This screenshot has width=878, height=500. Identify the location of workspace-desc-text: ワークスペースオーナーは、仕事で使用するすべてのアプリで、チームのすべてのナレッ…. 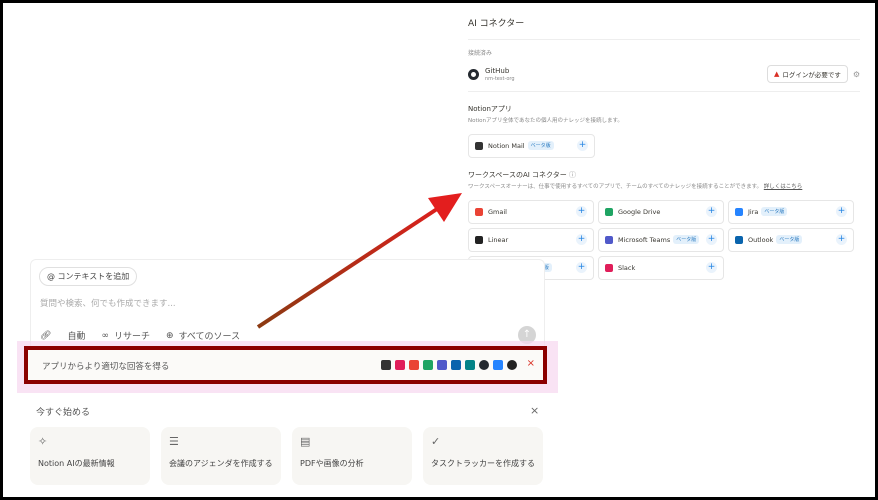
(615, 186).